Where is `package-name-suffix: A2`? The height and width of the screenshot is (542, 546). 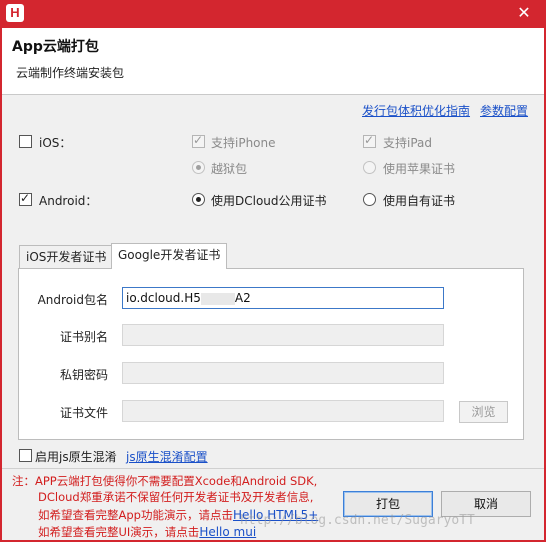
package-name-suffix: A2 is located at coordinates (242, 298).